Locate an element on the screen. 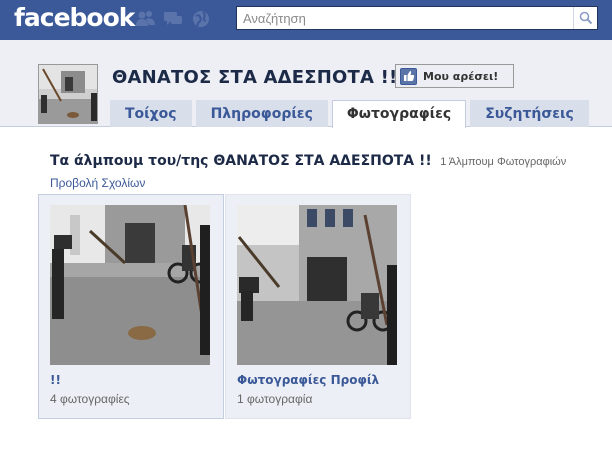 The height and width of the screenshot is (462, 612). like-button: Μου αρέσει! is located at coordinates (454, 76).